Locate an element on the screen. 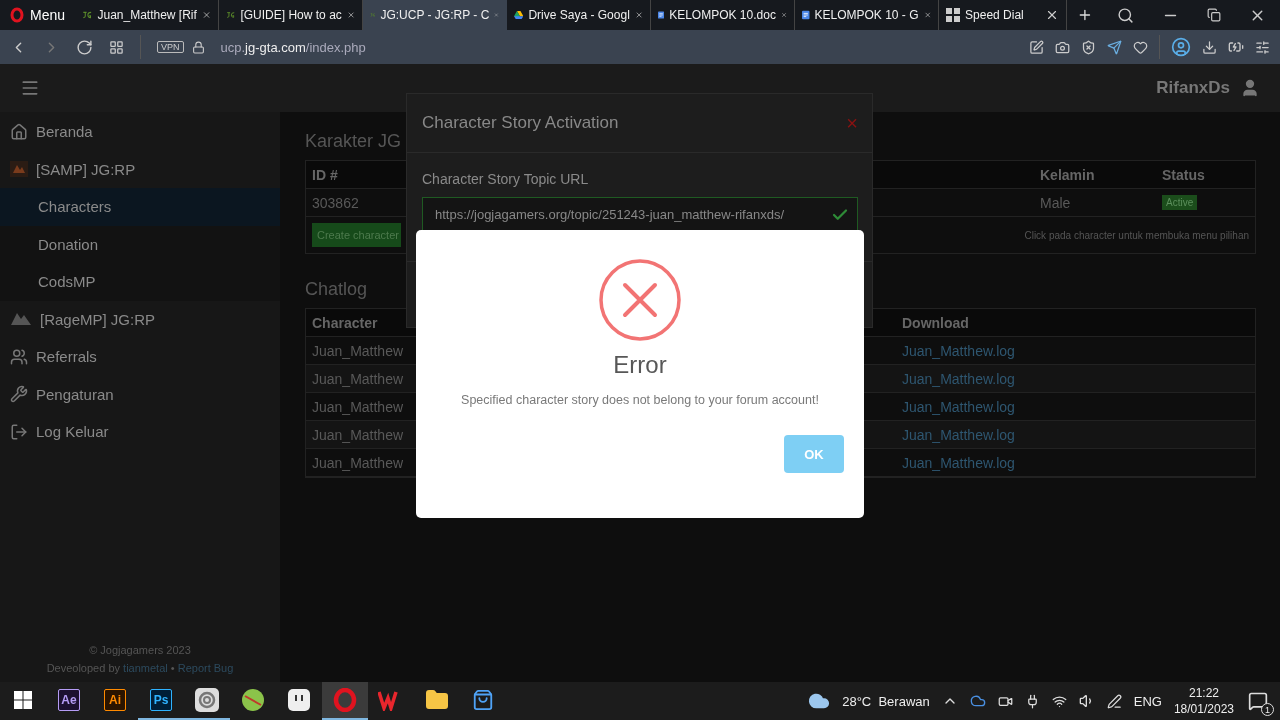 This screenshot has width=1280, height=720. tab-title: Juan_Matthew [Rif is located at coordinates (147, 15).